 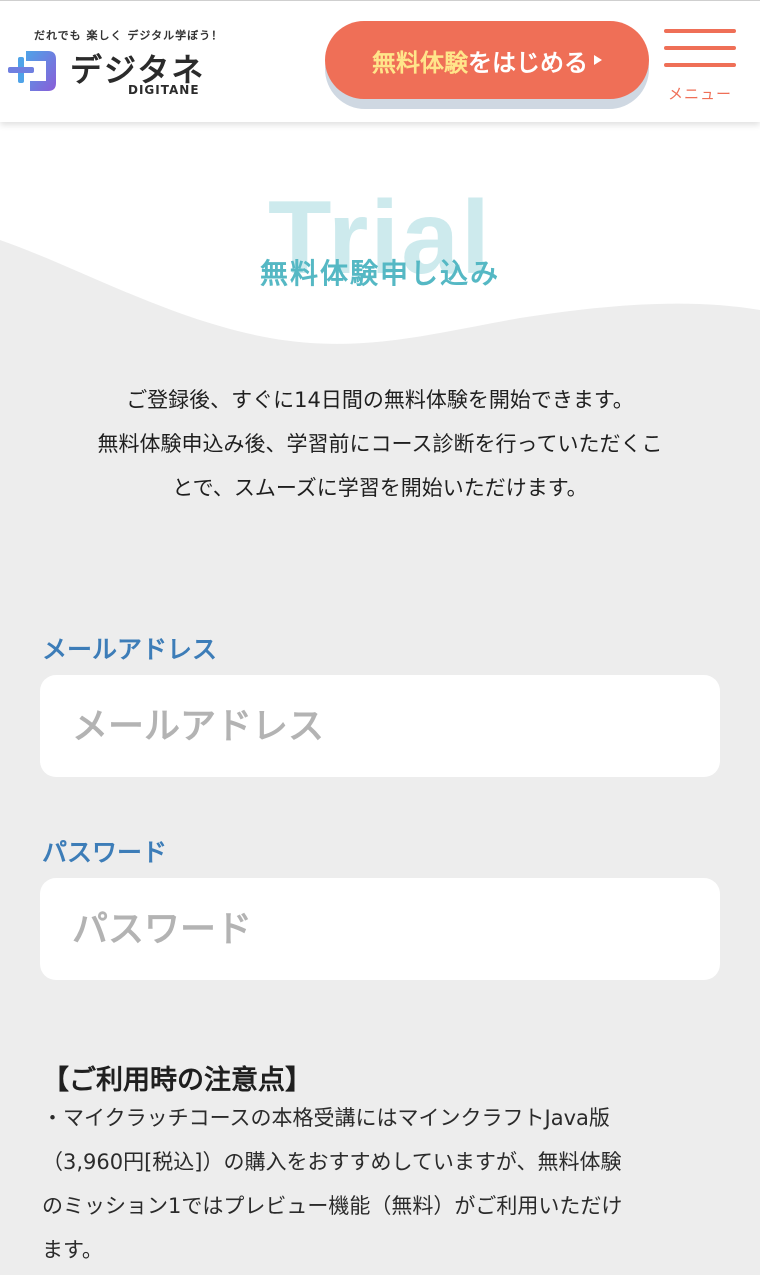 I want to click on play-arrow-icon, so click(x=598, y=60).